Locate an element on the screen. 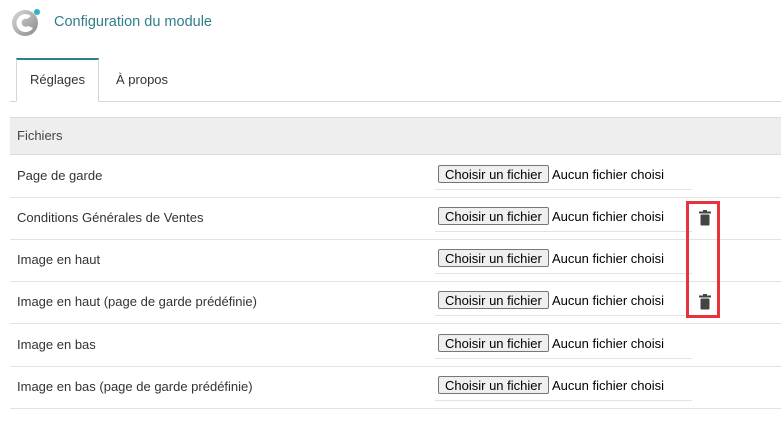 This screenshot has height=437, width=781. section-header: Fichiers is located at coordinates (395, 136).